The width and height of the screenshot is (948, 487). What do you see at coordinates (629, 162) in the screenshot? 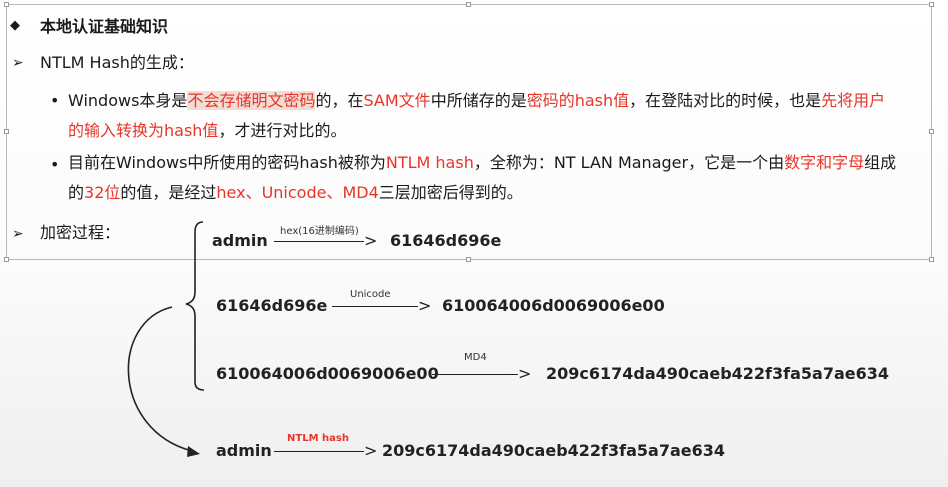
I see `text-run: ，全称为：NT LAN Manager，它是一个由` at bounding box center [629, 162].